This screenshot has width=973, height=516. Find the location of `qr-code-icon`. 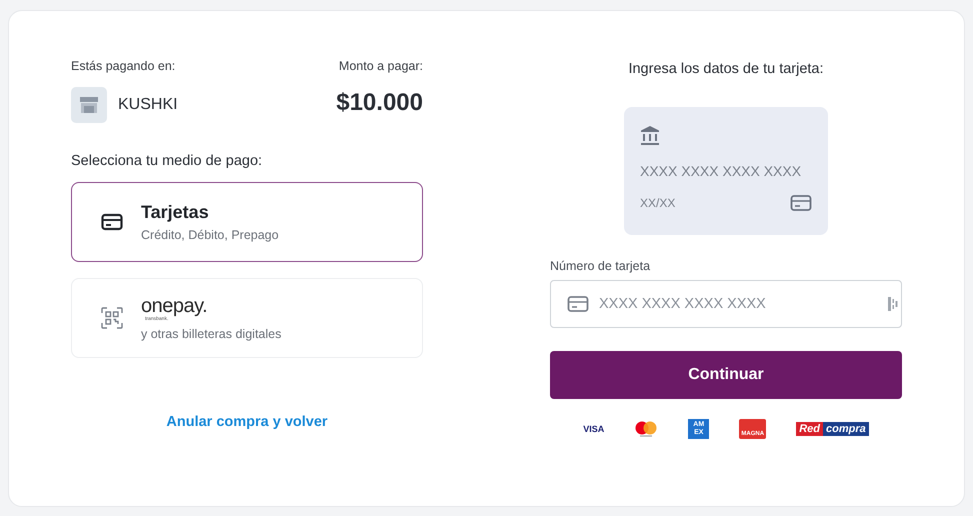

qr-code-icon is located at coordinates (112, 318).